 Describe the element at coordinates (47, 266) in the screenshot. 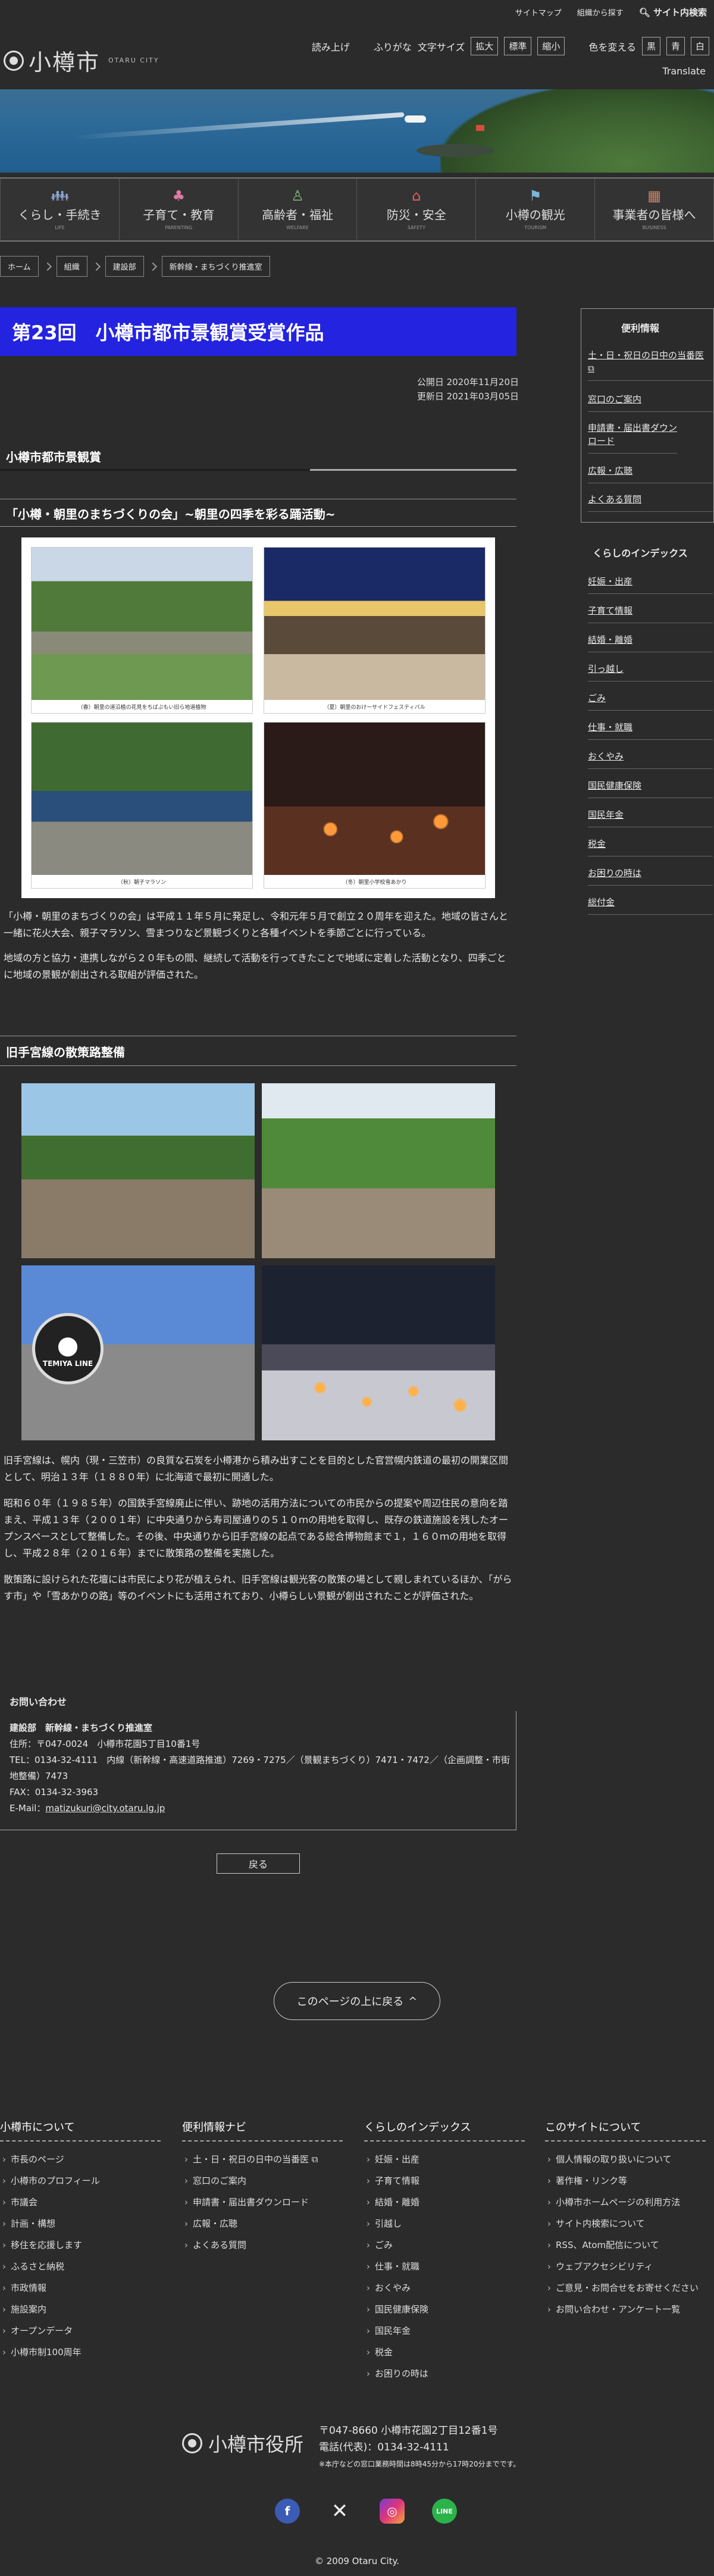

I see `chevron-right-icon` at that location.